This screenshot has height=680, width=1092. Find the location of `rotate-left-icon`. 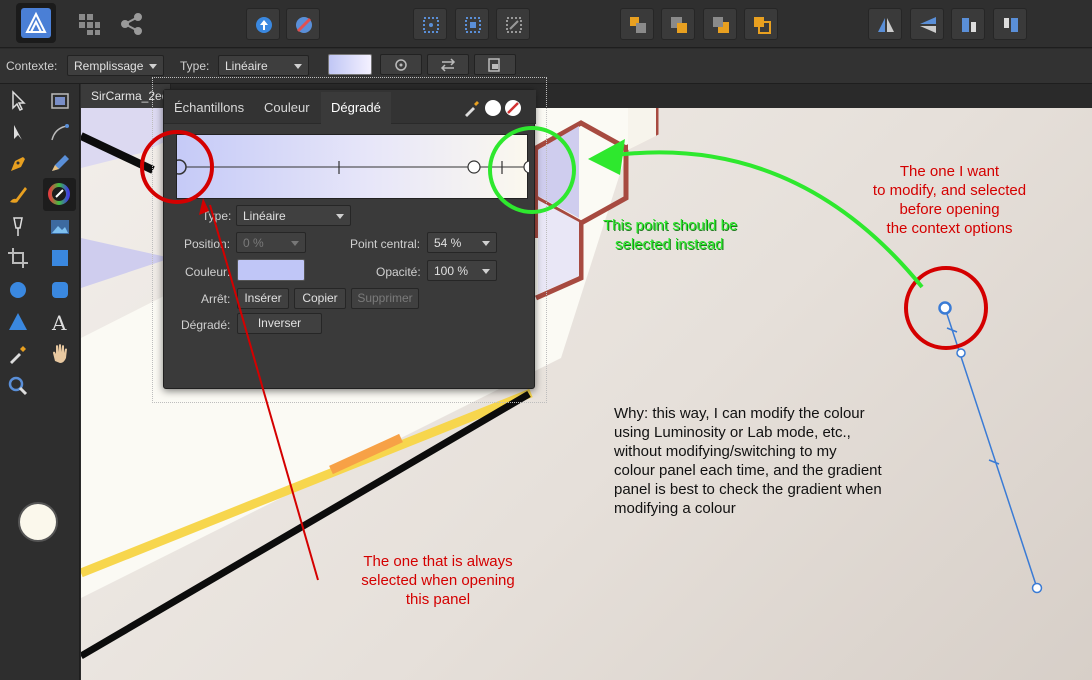

rotate-left-icon is located at coordinates (969, 25).